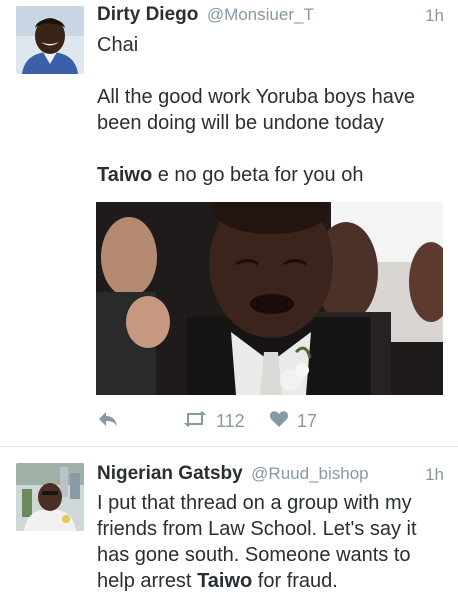 The image size is (458, 609). What do you see at coordinates (195, 421) in the screenshot?
I see `retweet-icon` at bounding box center [195, 421].